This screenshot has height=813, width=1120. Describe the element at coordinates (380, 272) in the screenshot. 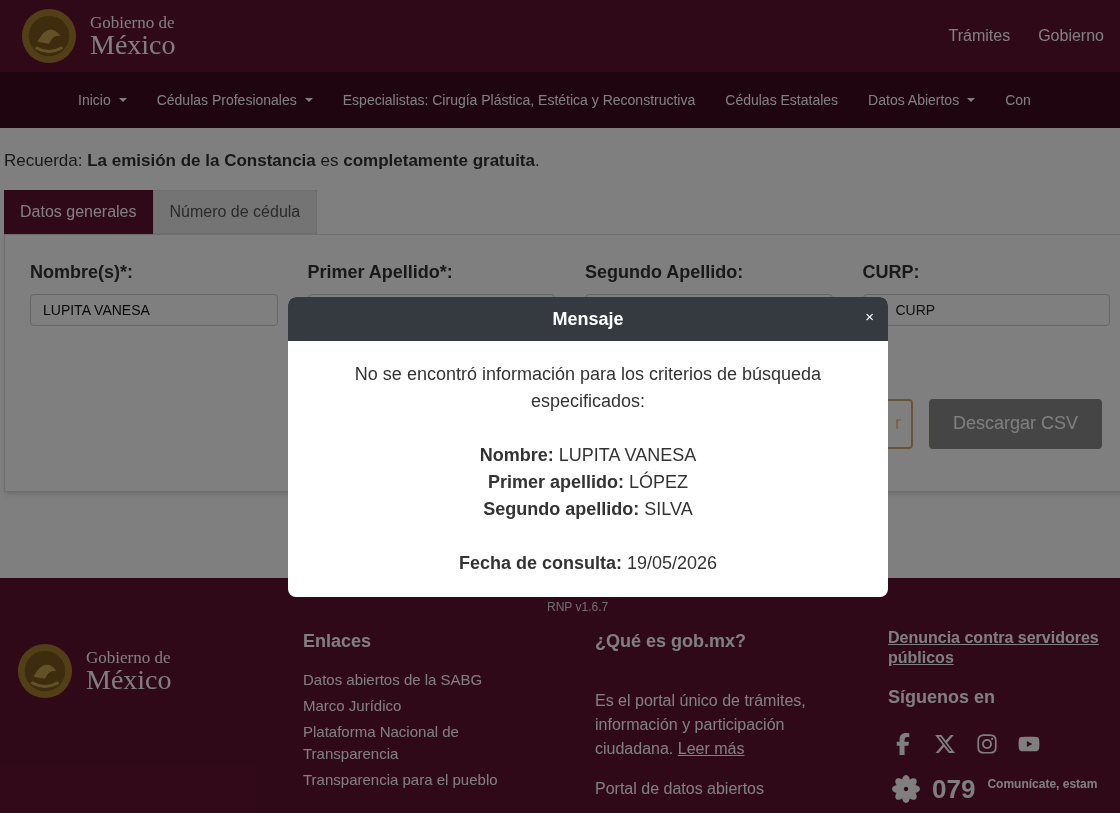

I see `field-label: Primer Apellido*:` at that location.